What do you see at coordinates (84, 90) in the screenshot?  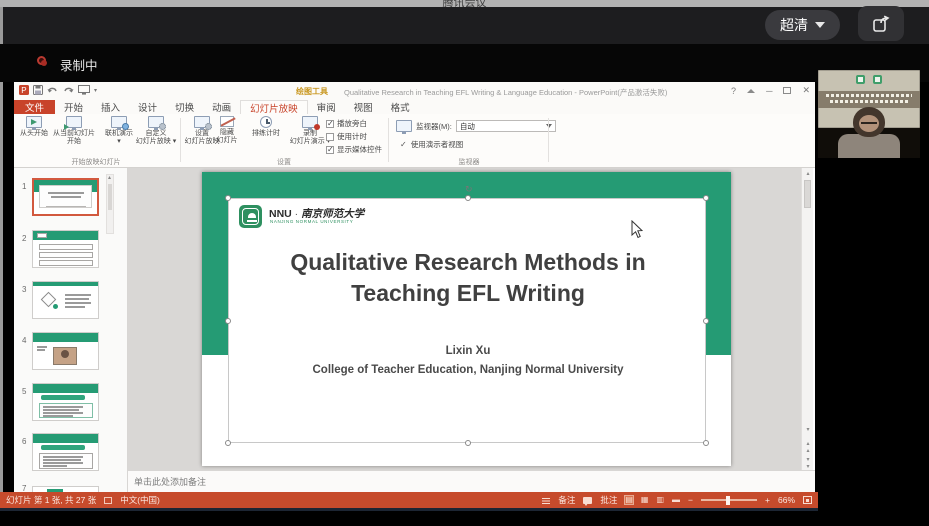 I see `start-from-beginning-icon` at bounding box center [84, 90].